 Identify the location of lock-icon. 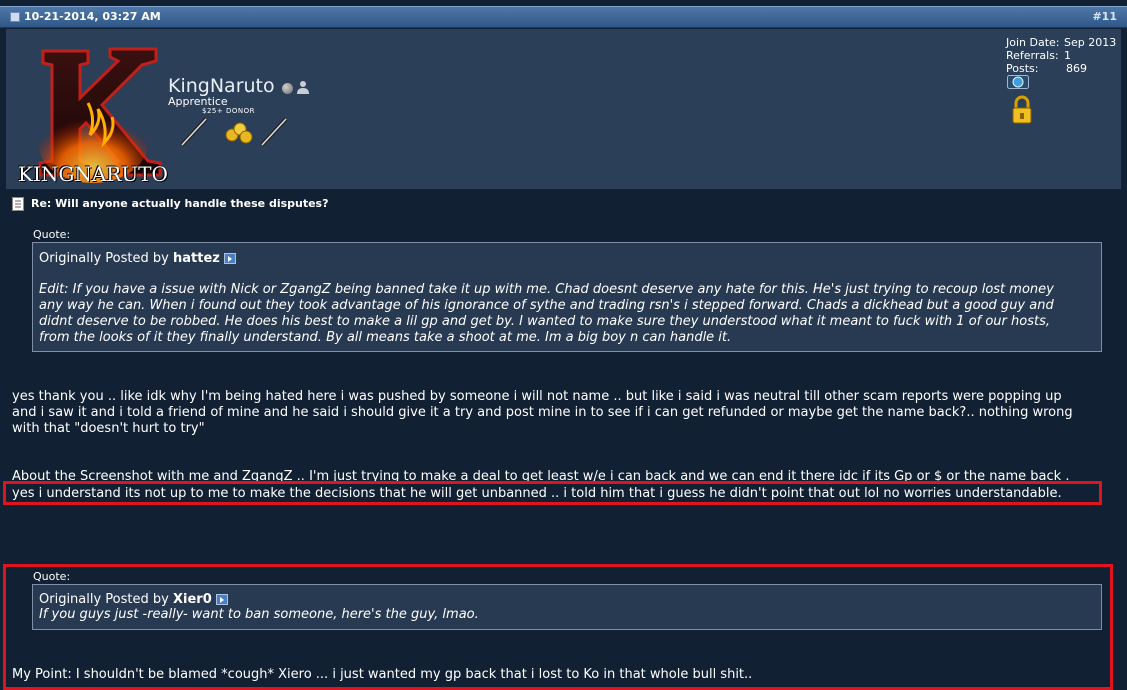
(1022, 109).